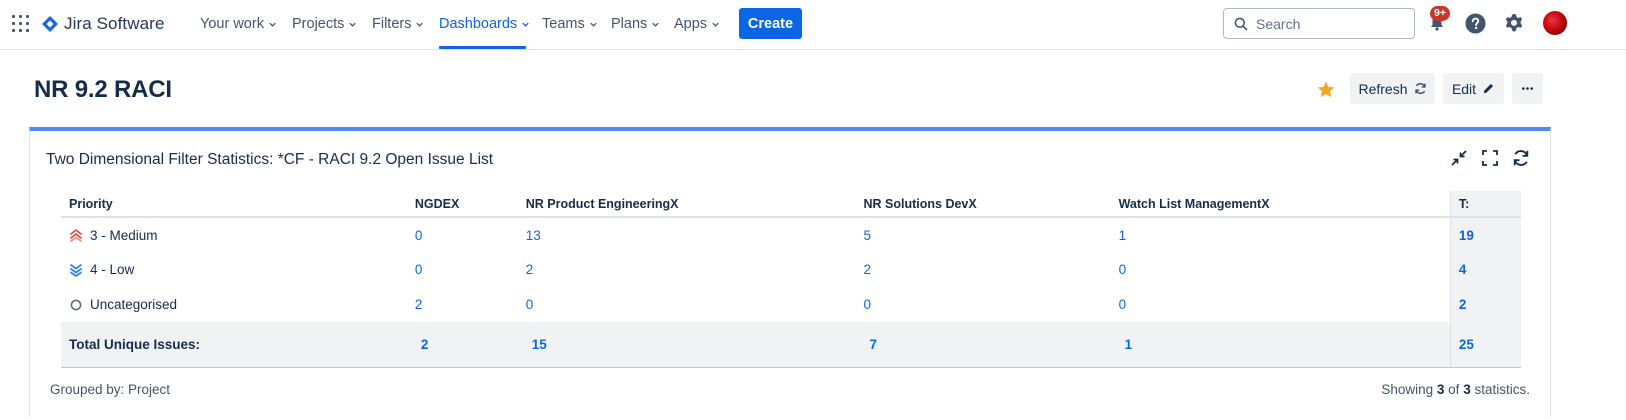 The width and height of the screenshot is (1626, 420). Describe the element at coordinates (1440, 389) in the screenshot. I see `showing-count: 3` at that location.